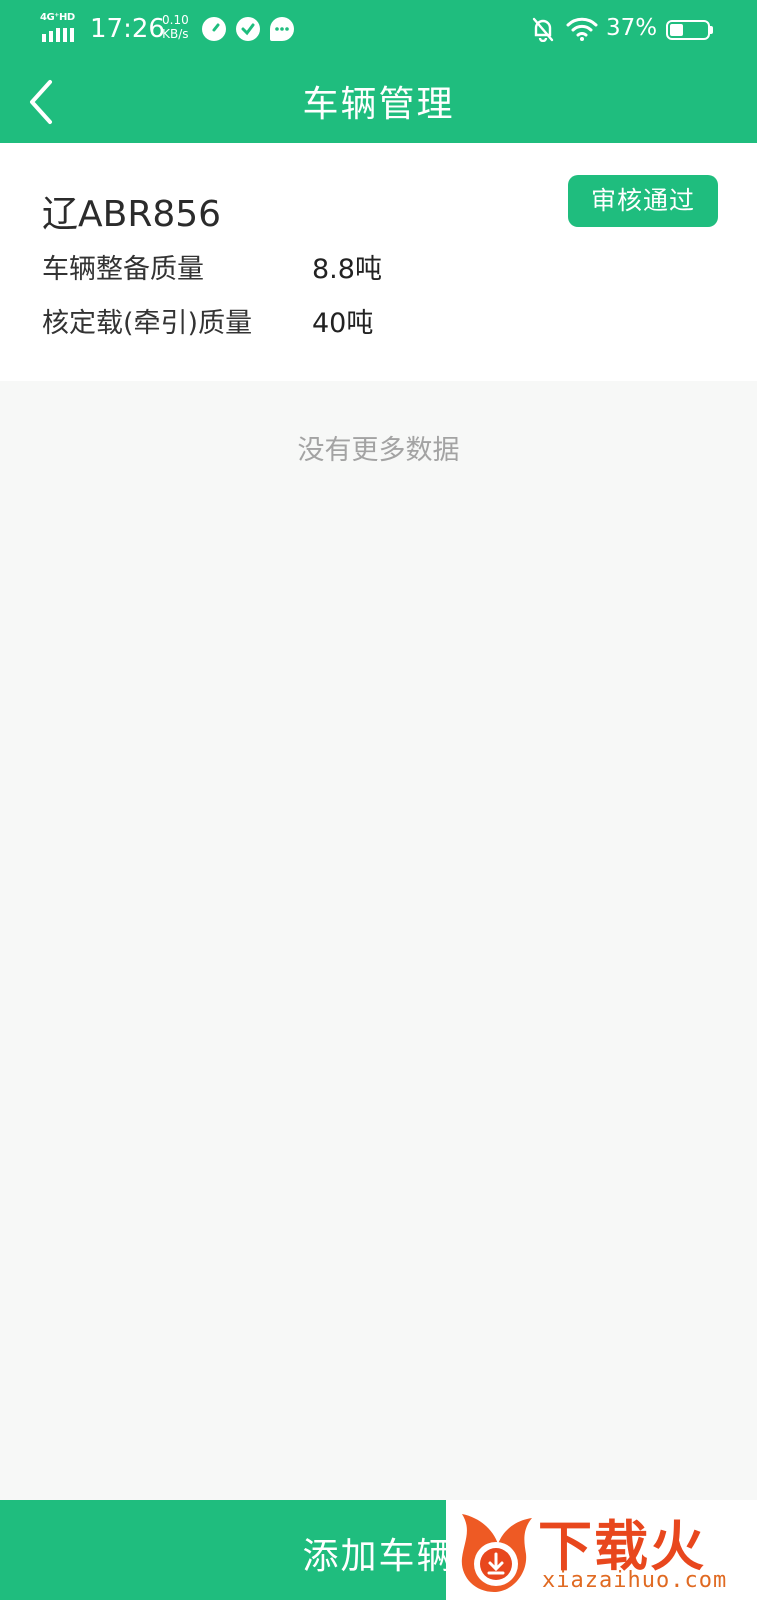 The image size is (757, 1600). Describe the element at coordinates (248, 29) in the screenshot. I see `check-circle-icon` at that location.